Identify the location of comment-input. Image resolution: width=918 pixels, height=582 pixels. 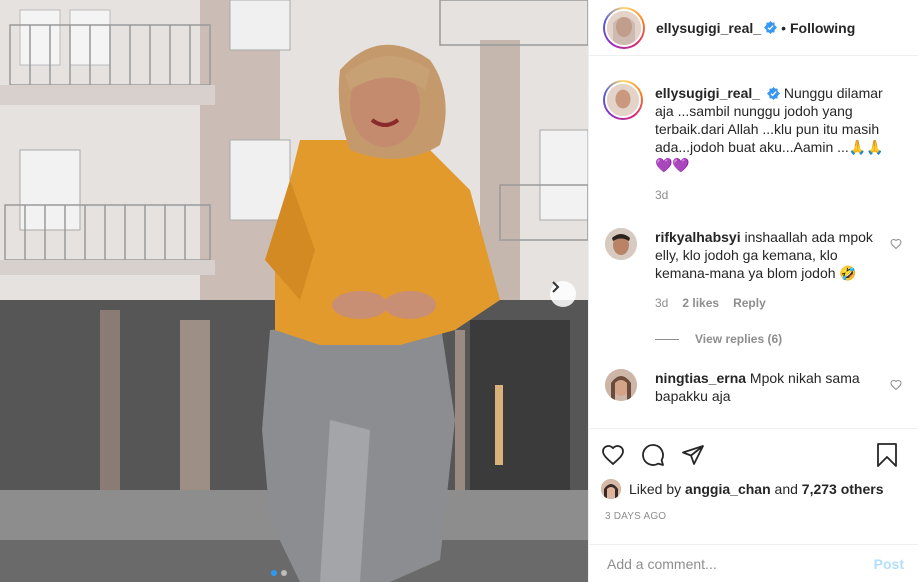
(740, 563).